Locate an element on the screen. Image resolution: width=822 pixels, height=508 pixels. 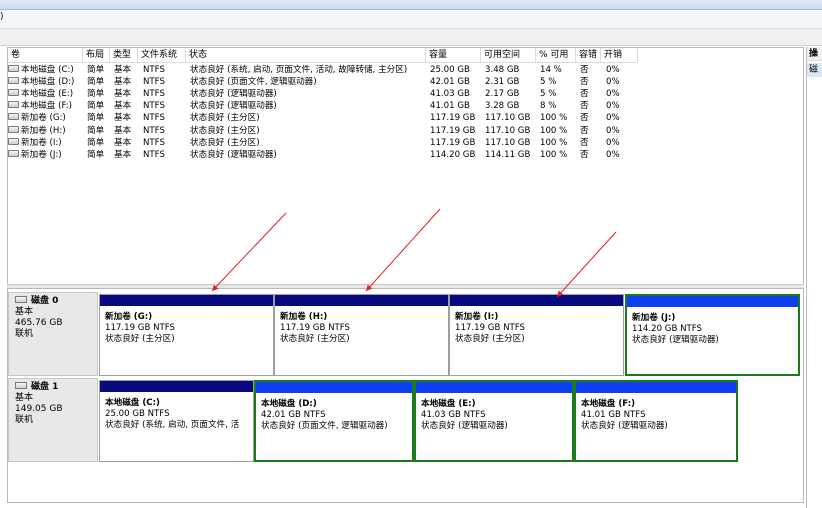
volume-name: 本地磁盘 (F:) is located at coordinates (47, 106).